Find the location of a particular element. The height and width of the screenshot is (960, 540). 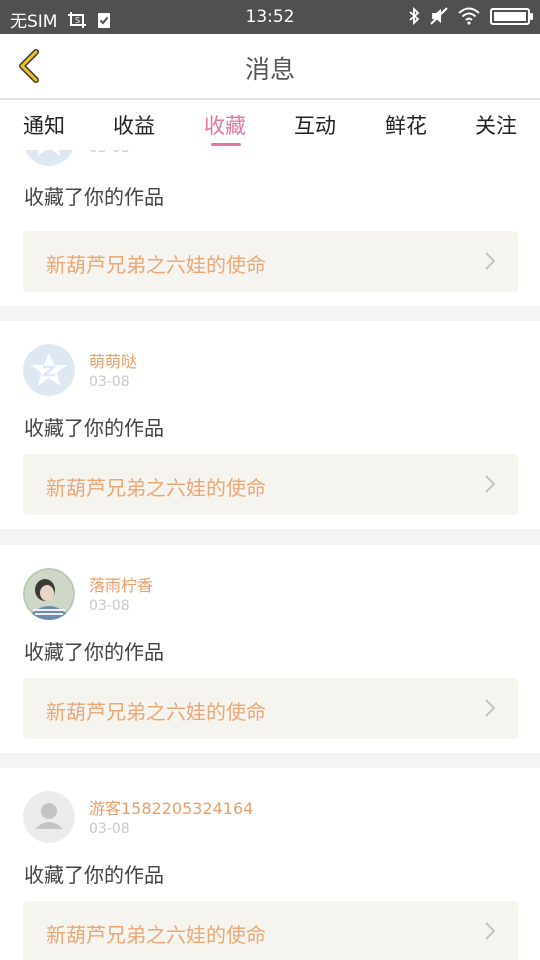

default-person-icon is located at coordinates (49, 817).